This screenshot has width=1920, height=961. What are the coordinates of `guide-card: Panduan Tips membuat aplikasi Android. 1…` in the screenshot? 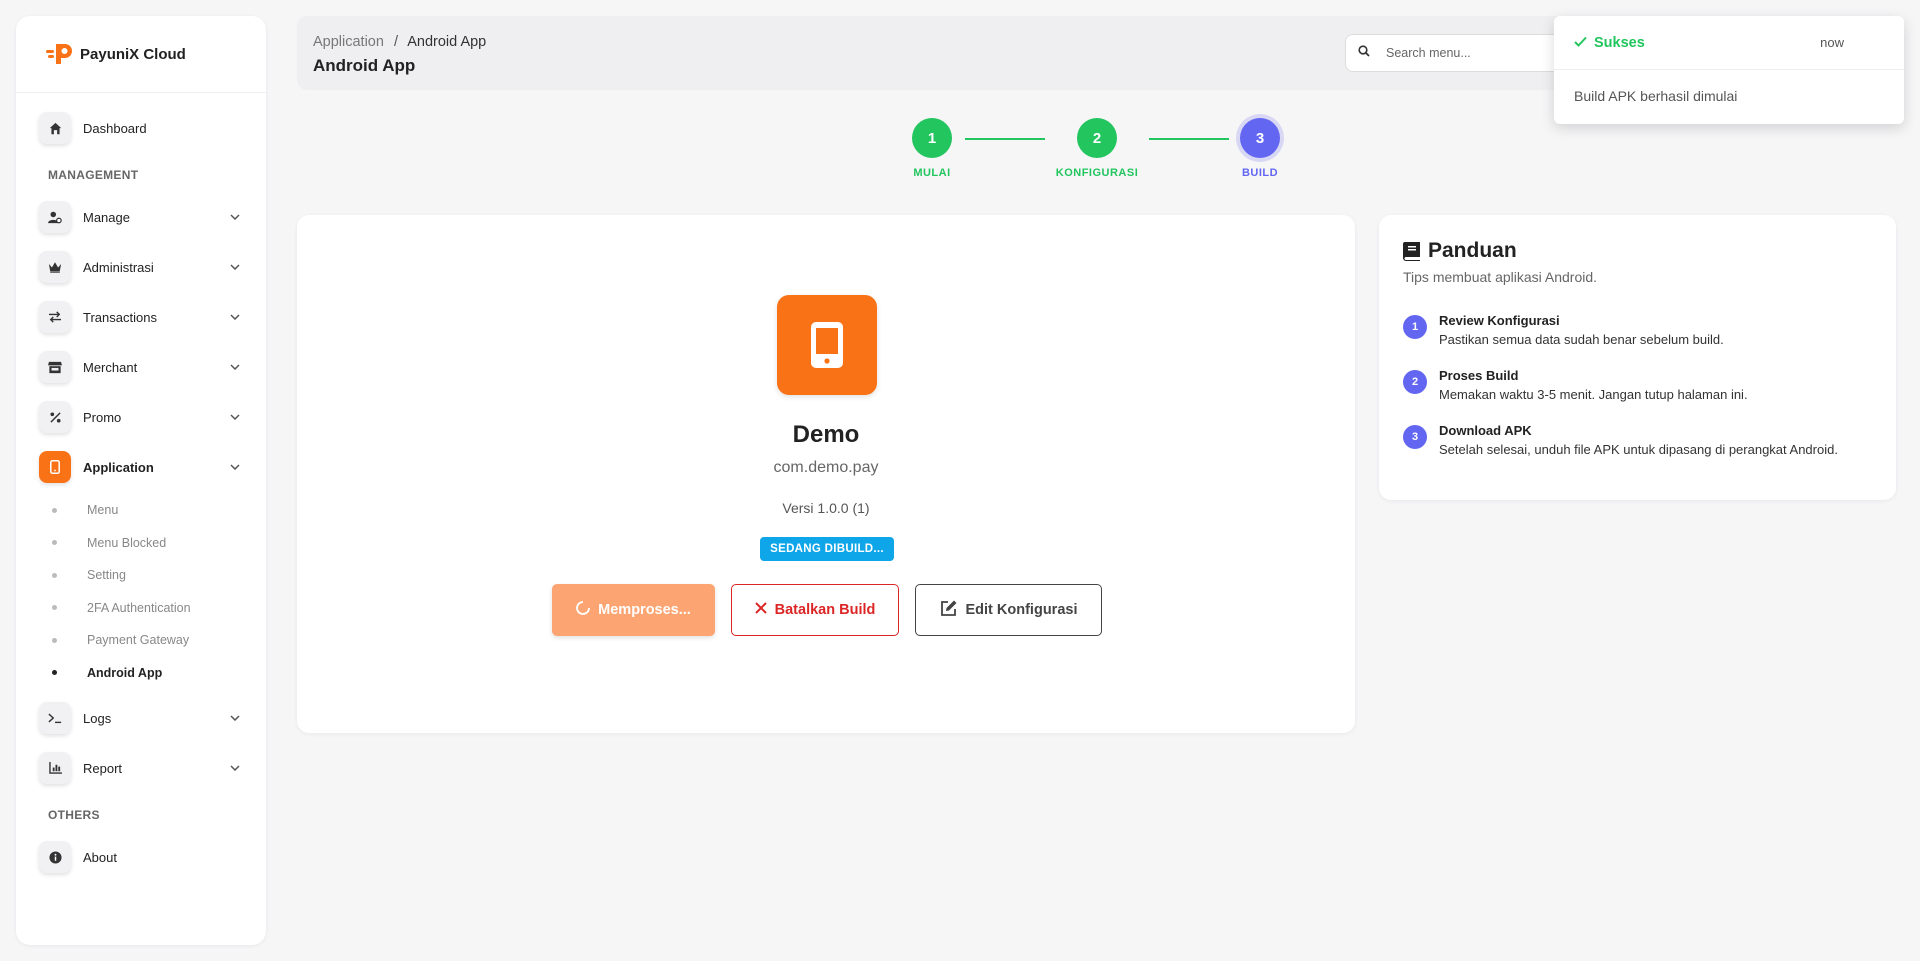 It's located at (1637, 357).